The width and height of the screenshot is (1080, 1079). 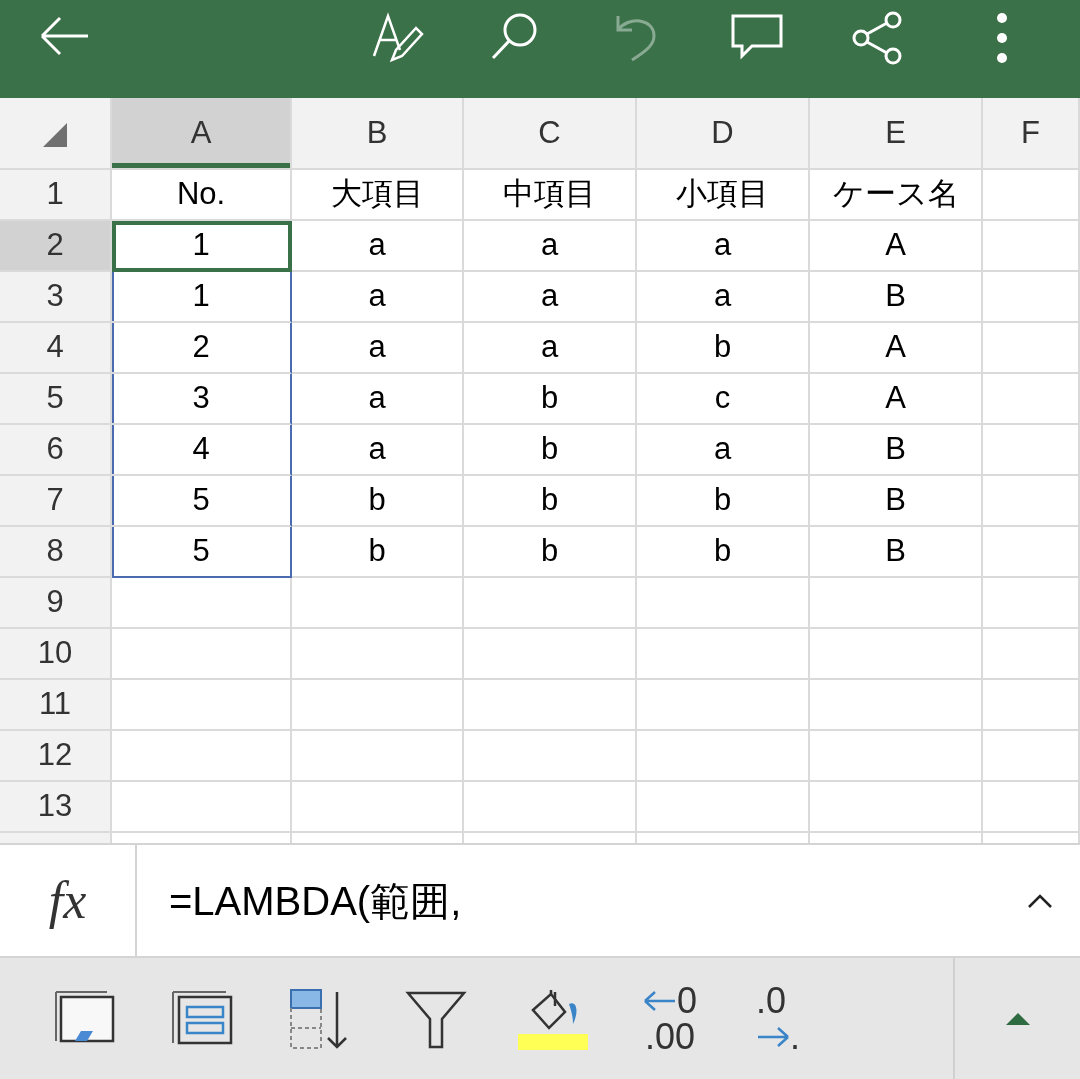 What do you see at coordinates (56, 756) in the screenshot?
I see `row-header: 12` at bounding box center [56, 756].